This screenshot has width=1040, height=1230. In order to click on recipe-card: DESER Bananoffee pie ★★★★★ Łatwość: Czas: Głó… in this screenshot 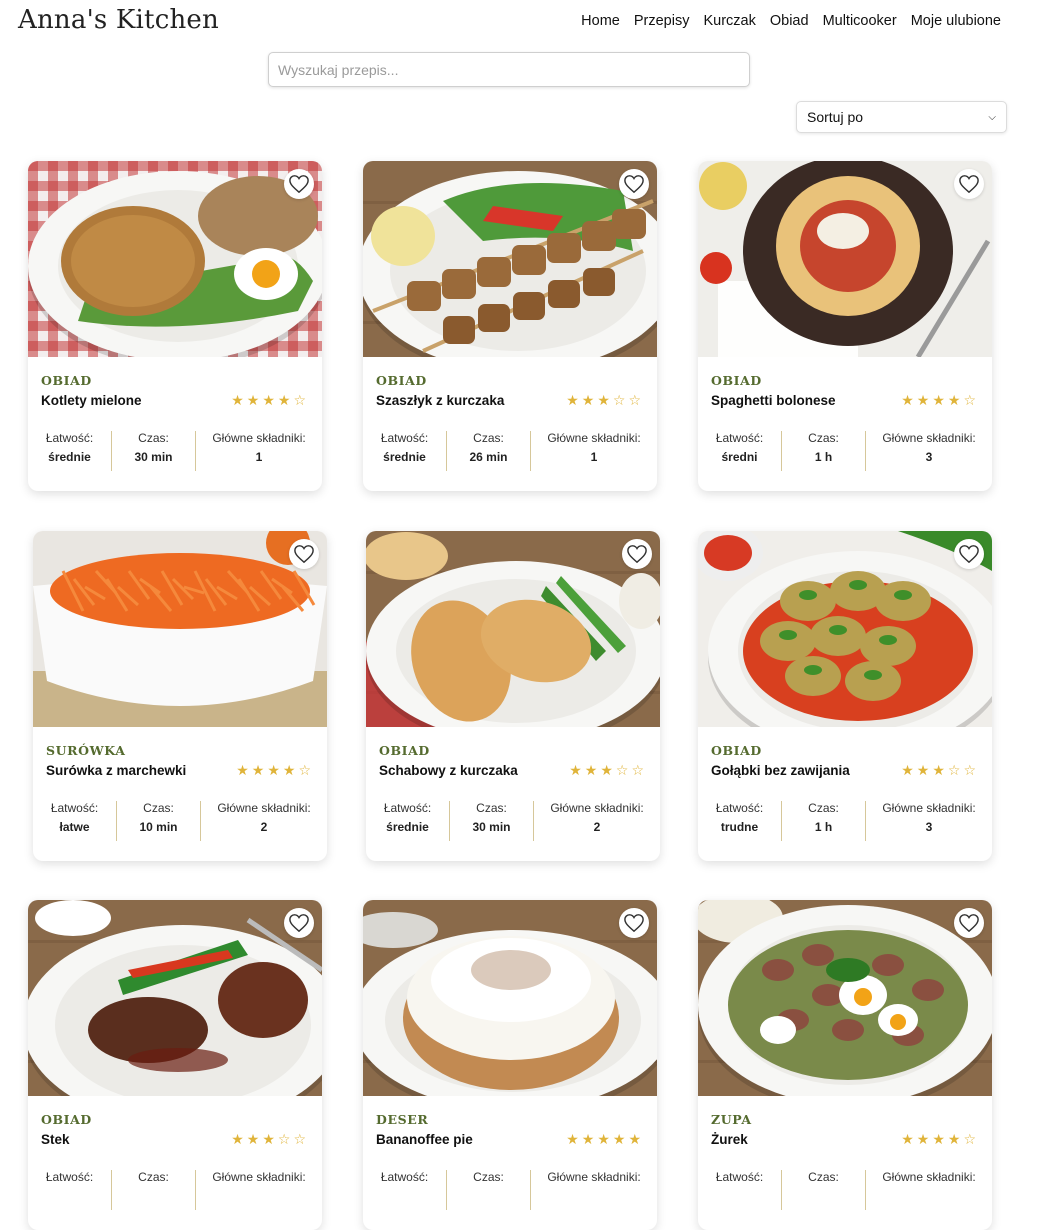, I will do `click(510, 1065)`.